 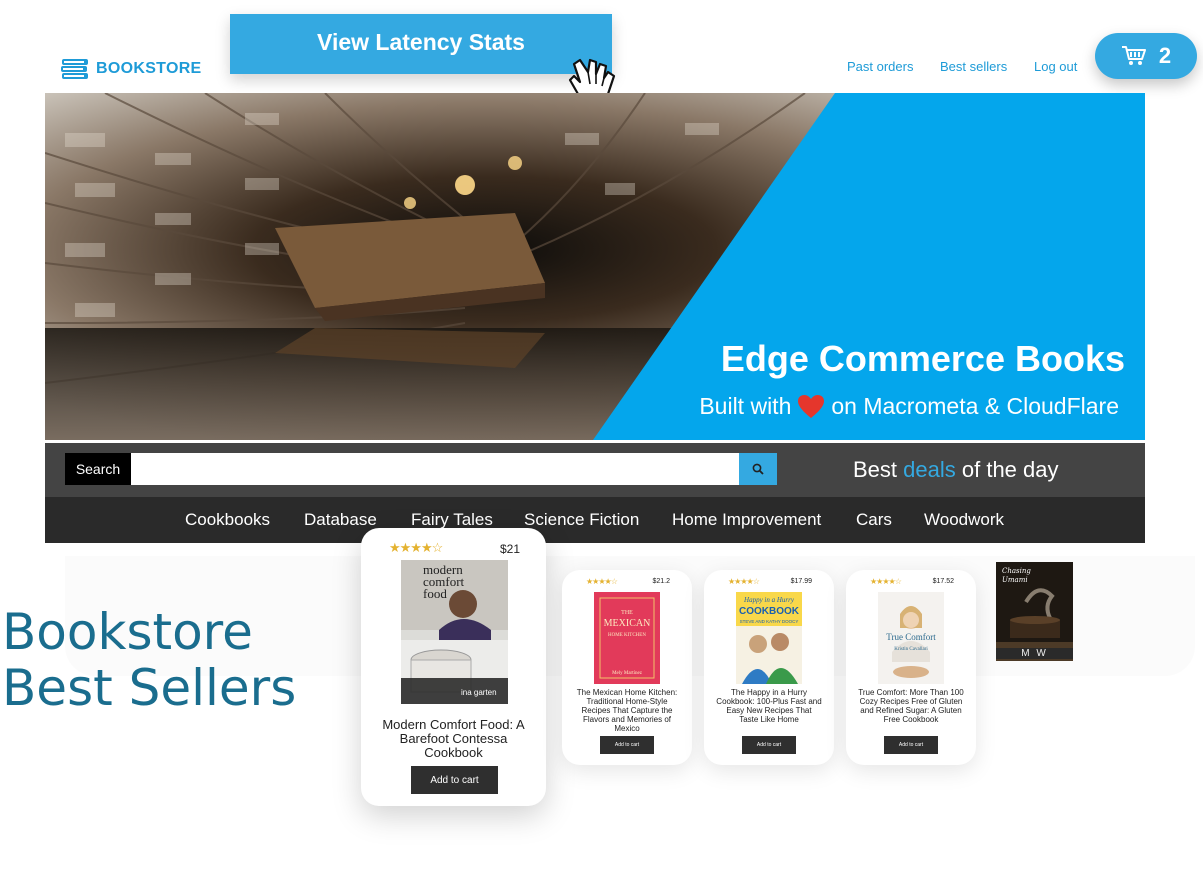 What do you see at coordinates (975, 406) in the screenshot?
I see `hero-subtitle-suffix: on Macrometa & CloudFlare` at bounding box center [975, 406].